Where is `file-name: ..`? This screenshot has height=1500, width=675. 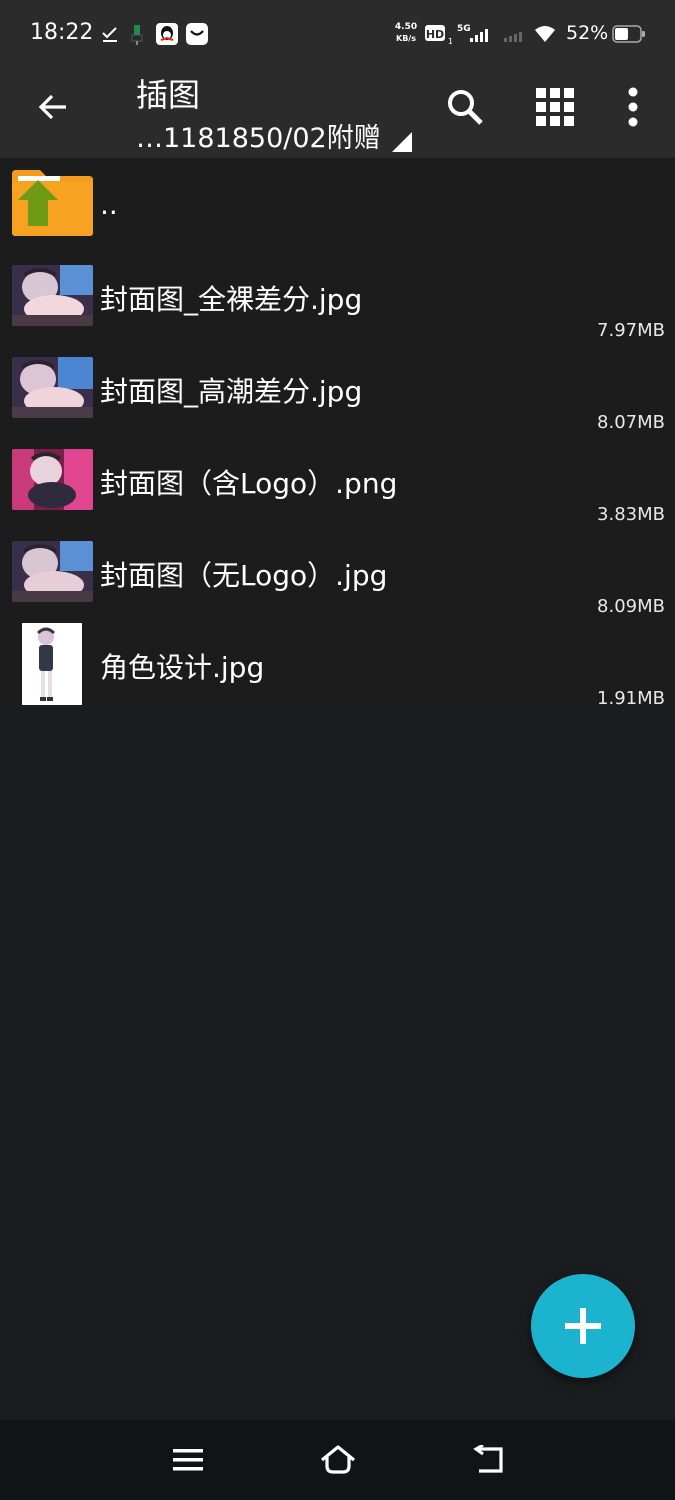
file-name: .. is located at coordinates (109, 204).